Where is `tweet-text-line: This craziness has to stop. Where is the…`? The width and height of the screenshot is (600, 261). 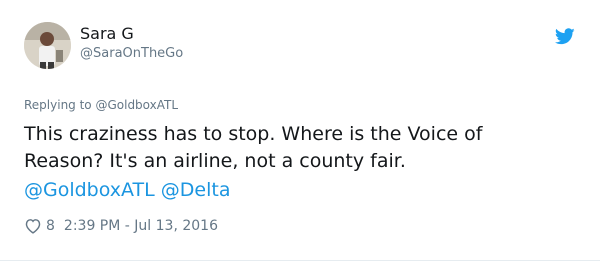
tweet-text-line: This craziness has to stop. Where is the… is located at coordinates (253, 134).